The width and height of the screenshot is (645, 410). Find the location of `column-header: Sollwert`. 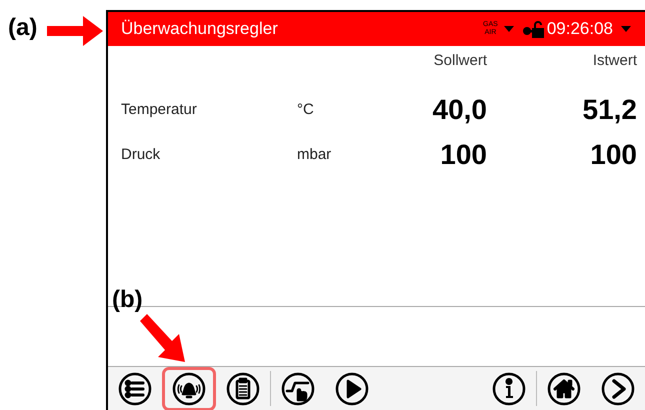

column-header: Sollwert is located at coordinates (459, 61).